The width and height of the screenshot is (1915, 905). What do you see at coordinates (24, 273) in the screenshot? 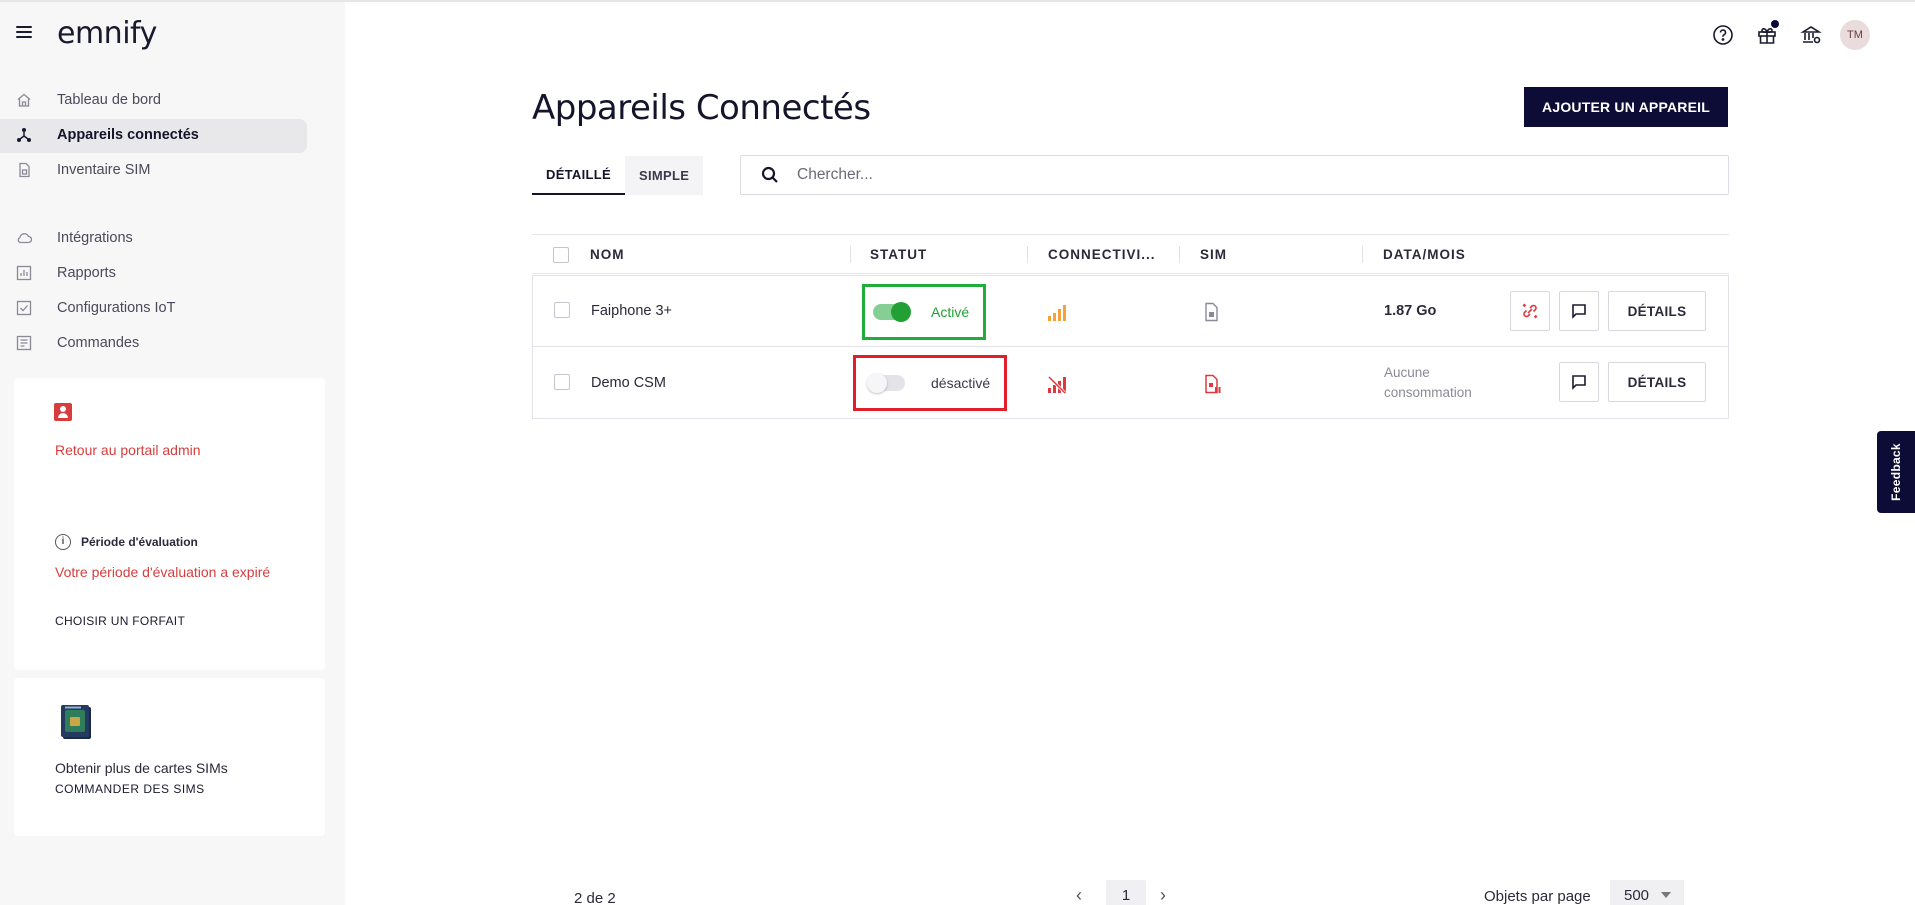
I see `reports-icon` at bounding box center [24, 273].